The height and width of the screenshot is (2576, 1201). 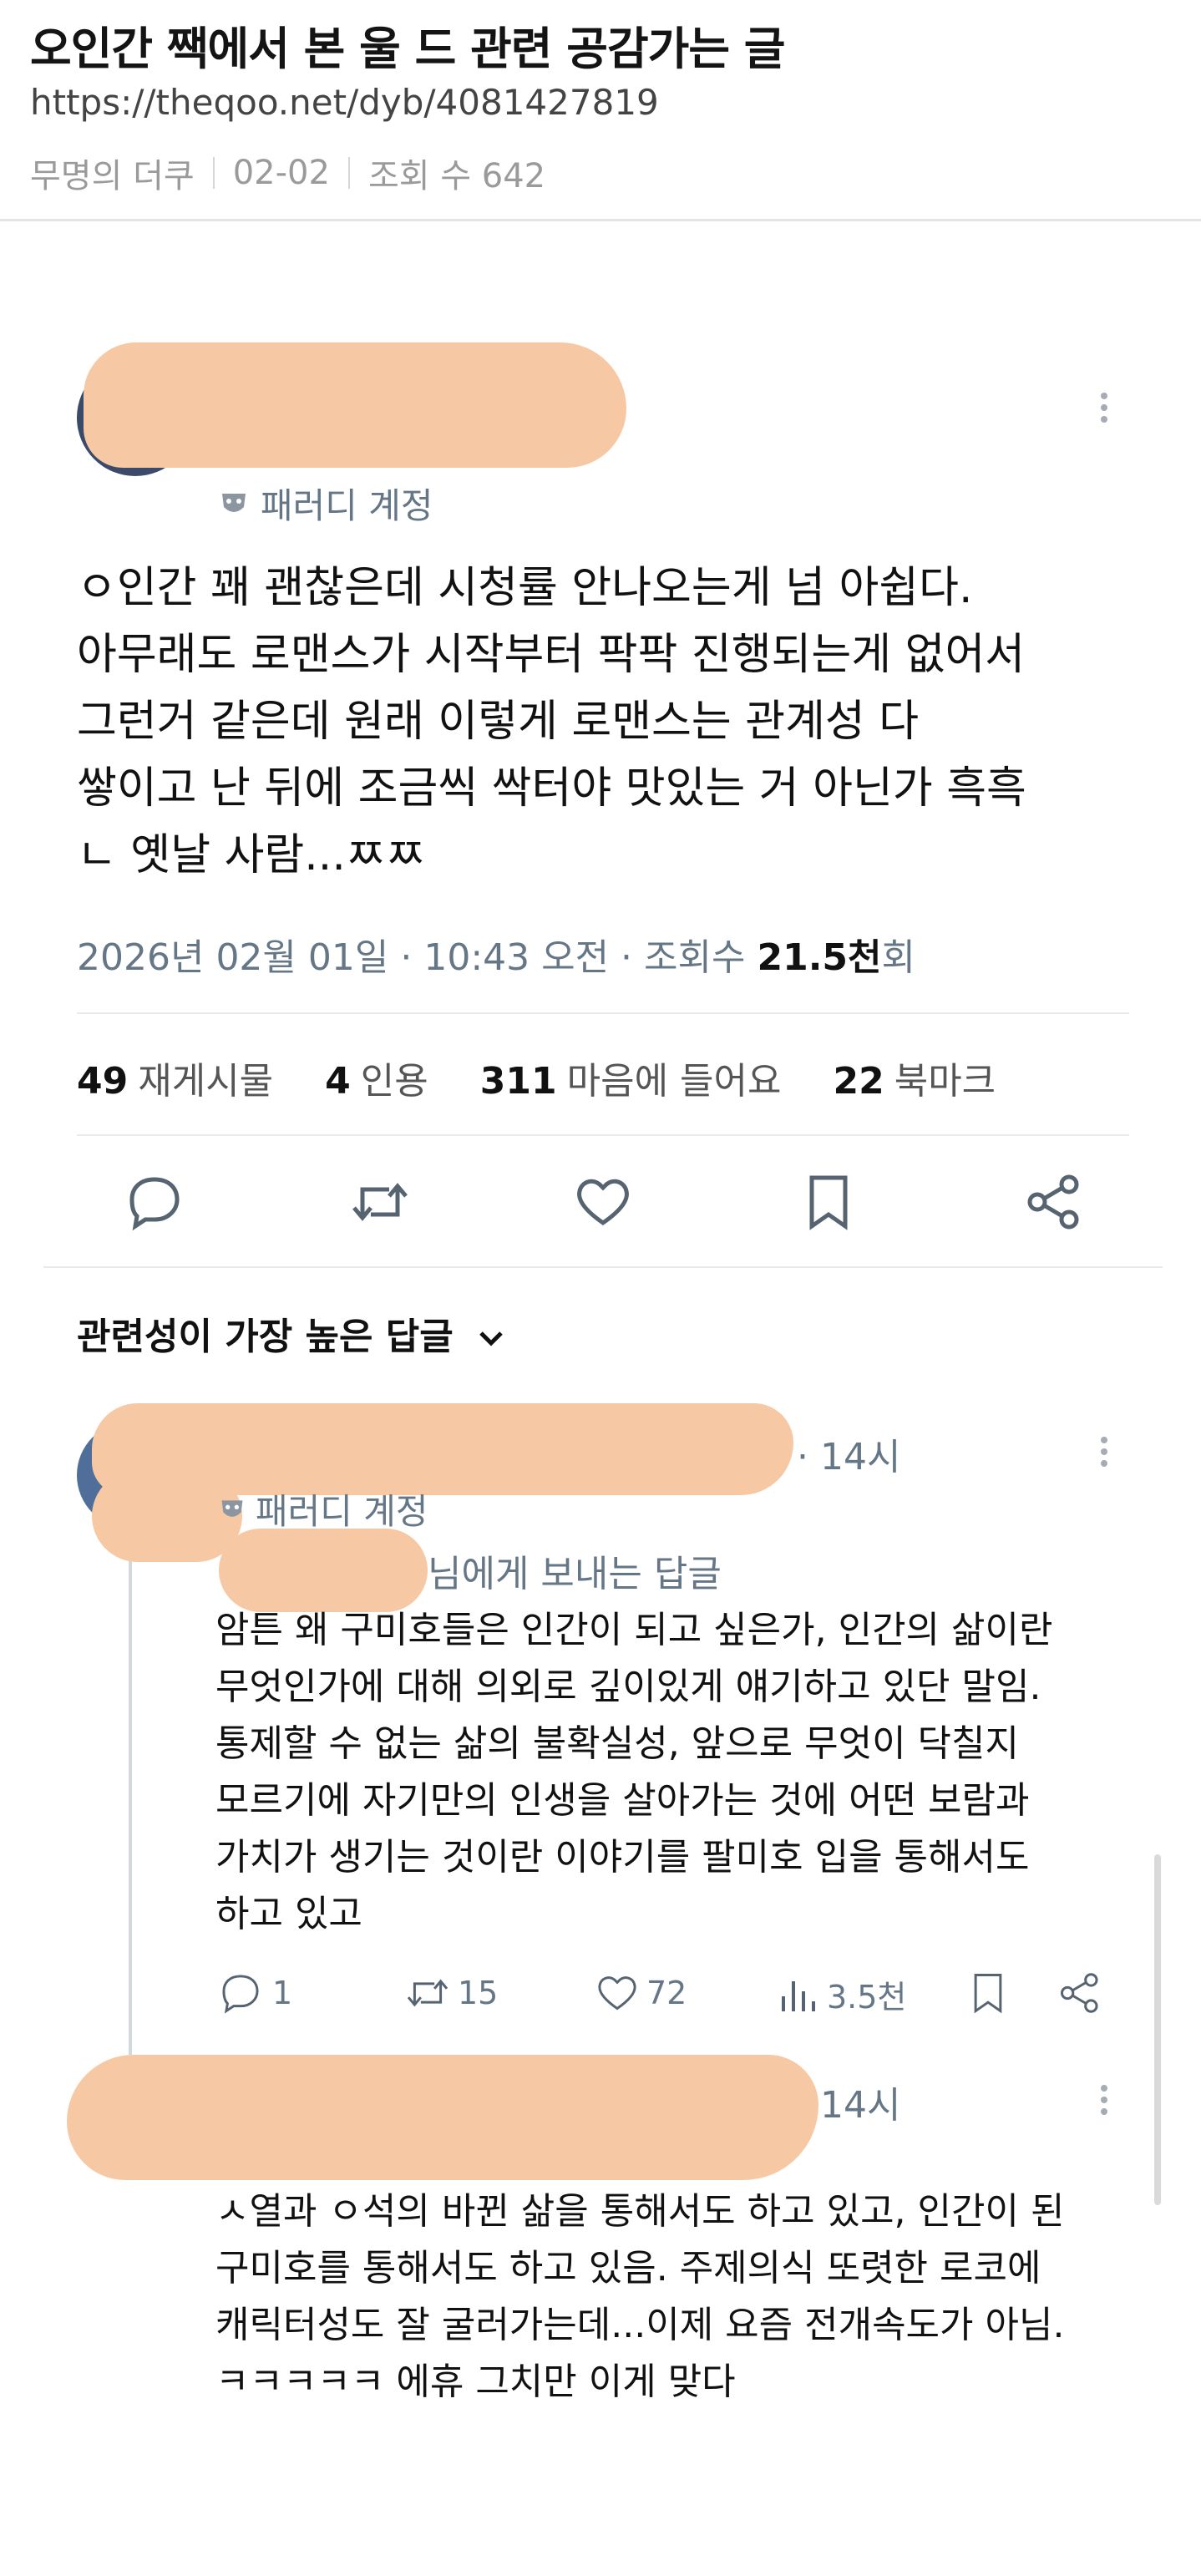 What do you see at coordinates (622, 1800) in the screenshot?
I see `reply-line: 모르기에 자기만의 인생을 살아가는 것에 어떤 보람과` at bounding box center [622, 1800].